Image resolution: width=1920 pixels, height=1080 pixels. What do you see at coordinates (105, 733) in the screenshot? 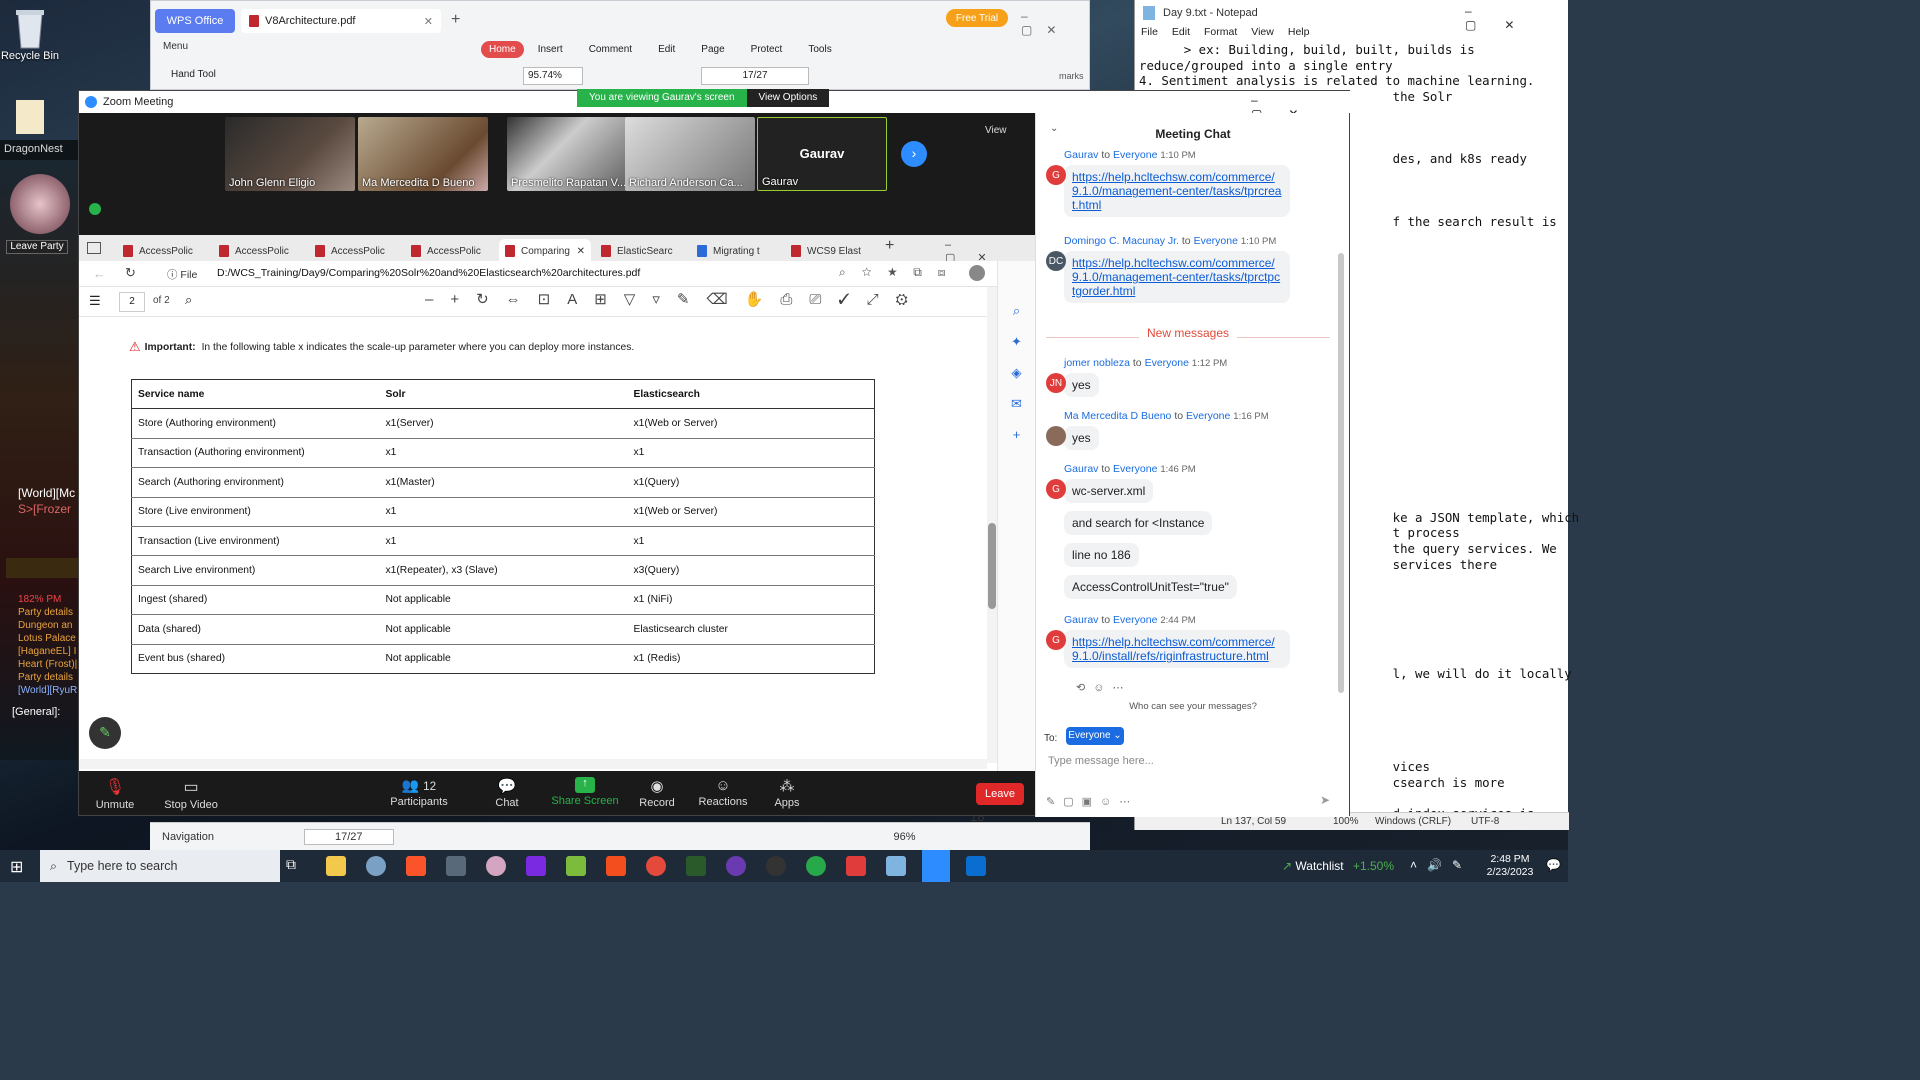
I see `annotate-pen-icon: ✎` at bounding box center [105, 733].